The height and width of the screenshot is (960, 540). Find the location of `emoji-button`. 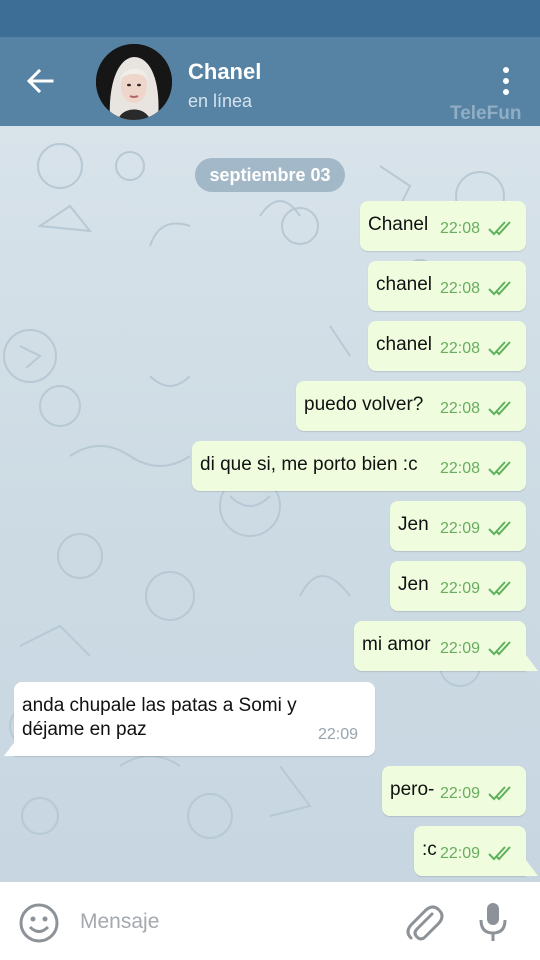

emoji-button is located at coordinates (39, 923).